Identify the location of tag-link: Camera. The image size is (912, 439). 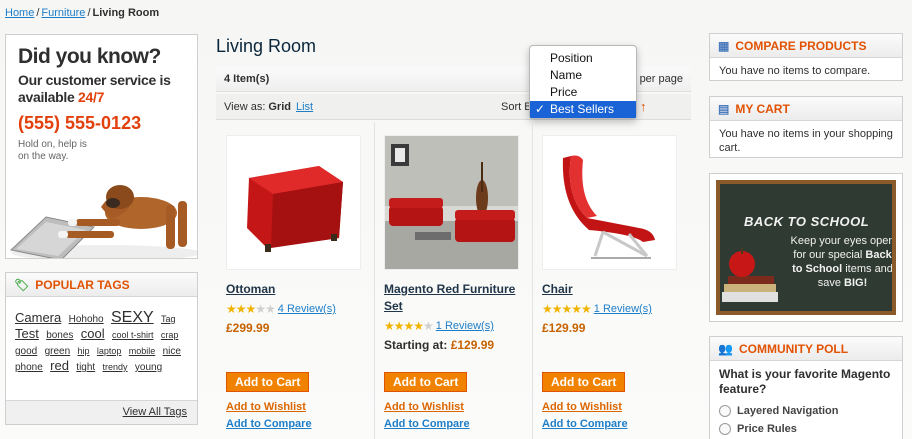
(38, 317).